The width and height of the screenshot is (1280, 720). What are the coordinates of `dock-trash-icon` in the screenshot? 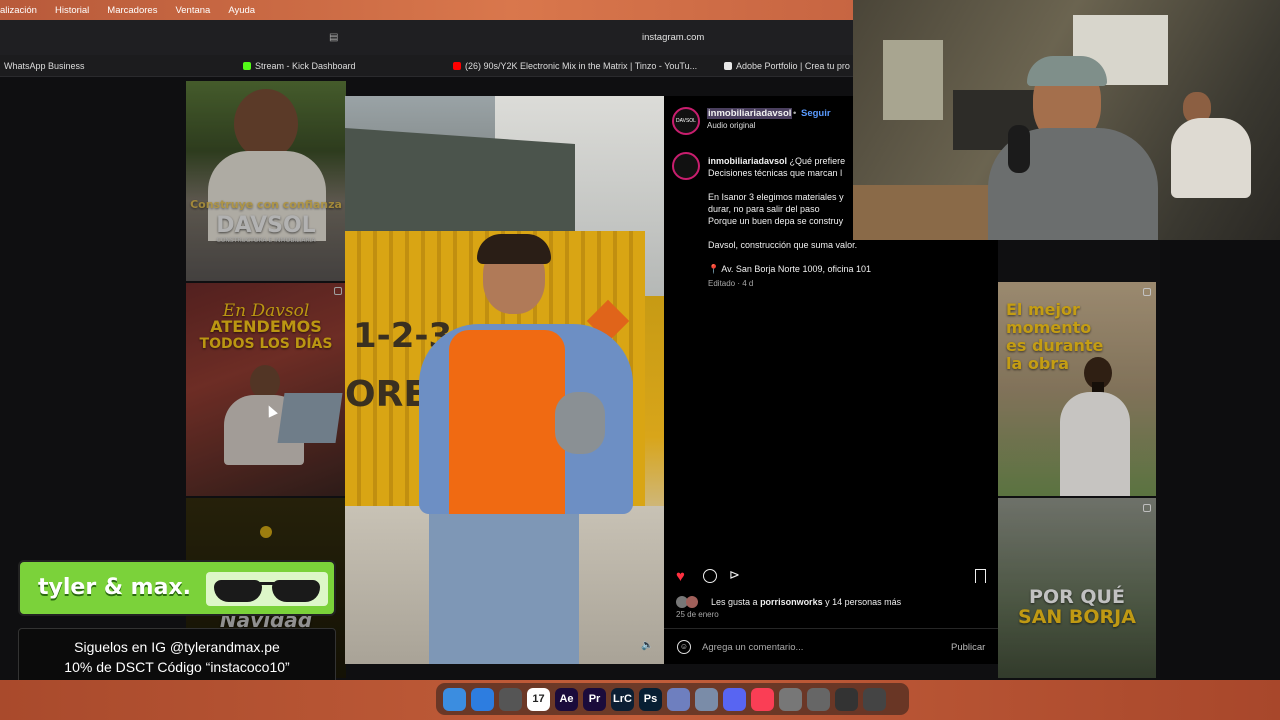 It's located at (874, 699).